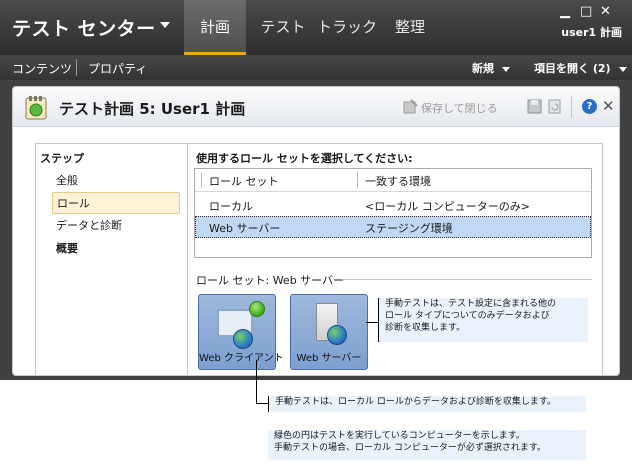 The height and width of the screenshot is (464, 632). What do you see at coordinates (62, 158) in the screenshot?
I see `steps-title: ステップ` at bounding box center [62, 158].